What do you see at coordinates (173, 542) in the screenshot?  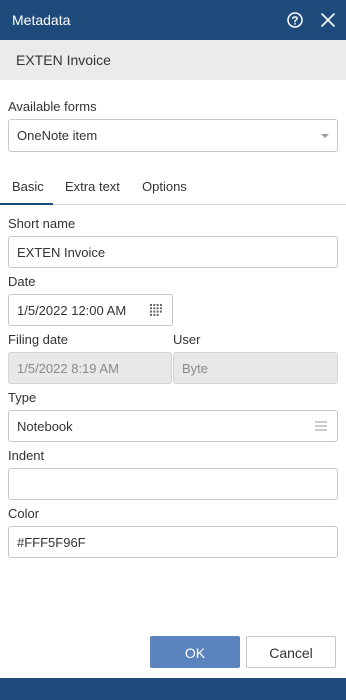 I see `color-field: #FFF5F96F` at bounding box center [173, 542].